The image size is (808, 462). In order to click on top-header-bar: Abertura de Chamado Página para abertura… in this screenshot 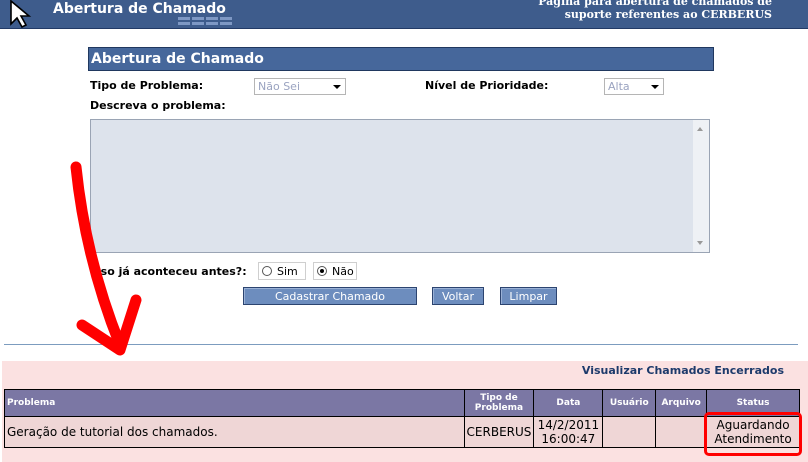, I will do `click(404, 14)`.